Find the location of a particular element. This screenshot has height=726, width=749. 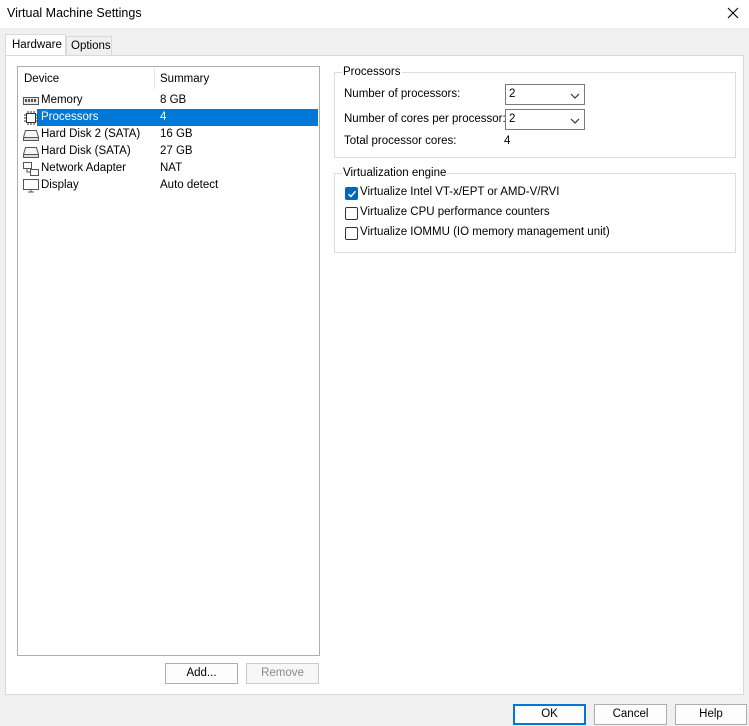

device-row-display: Display Auto detect is located at coordinates (168, 185).